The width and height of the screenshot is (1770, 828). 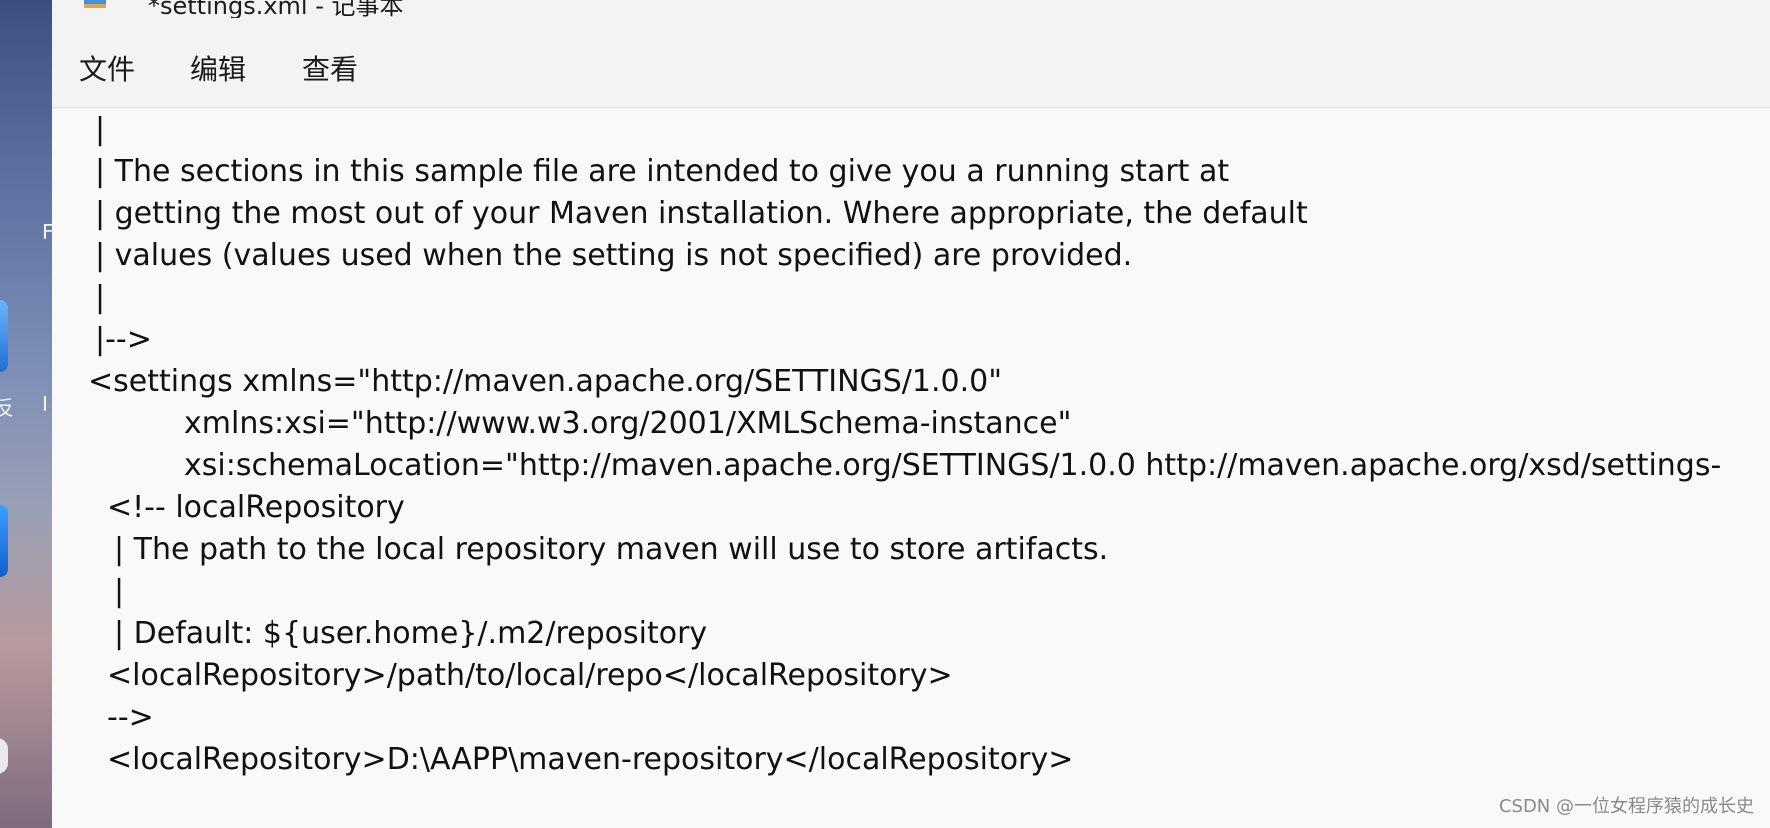 I want to click on desktop-label: I, so click(x=45, y=404).